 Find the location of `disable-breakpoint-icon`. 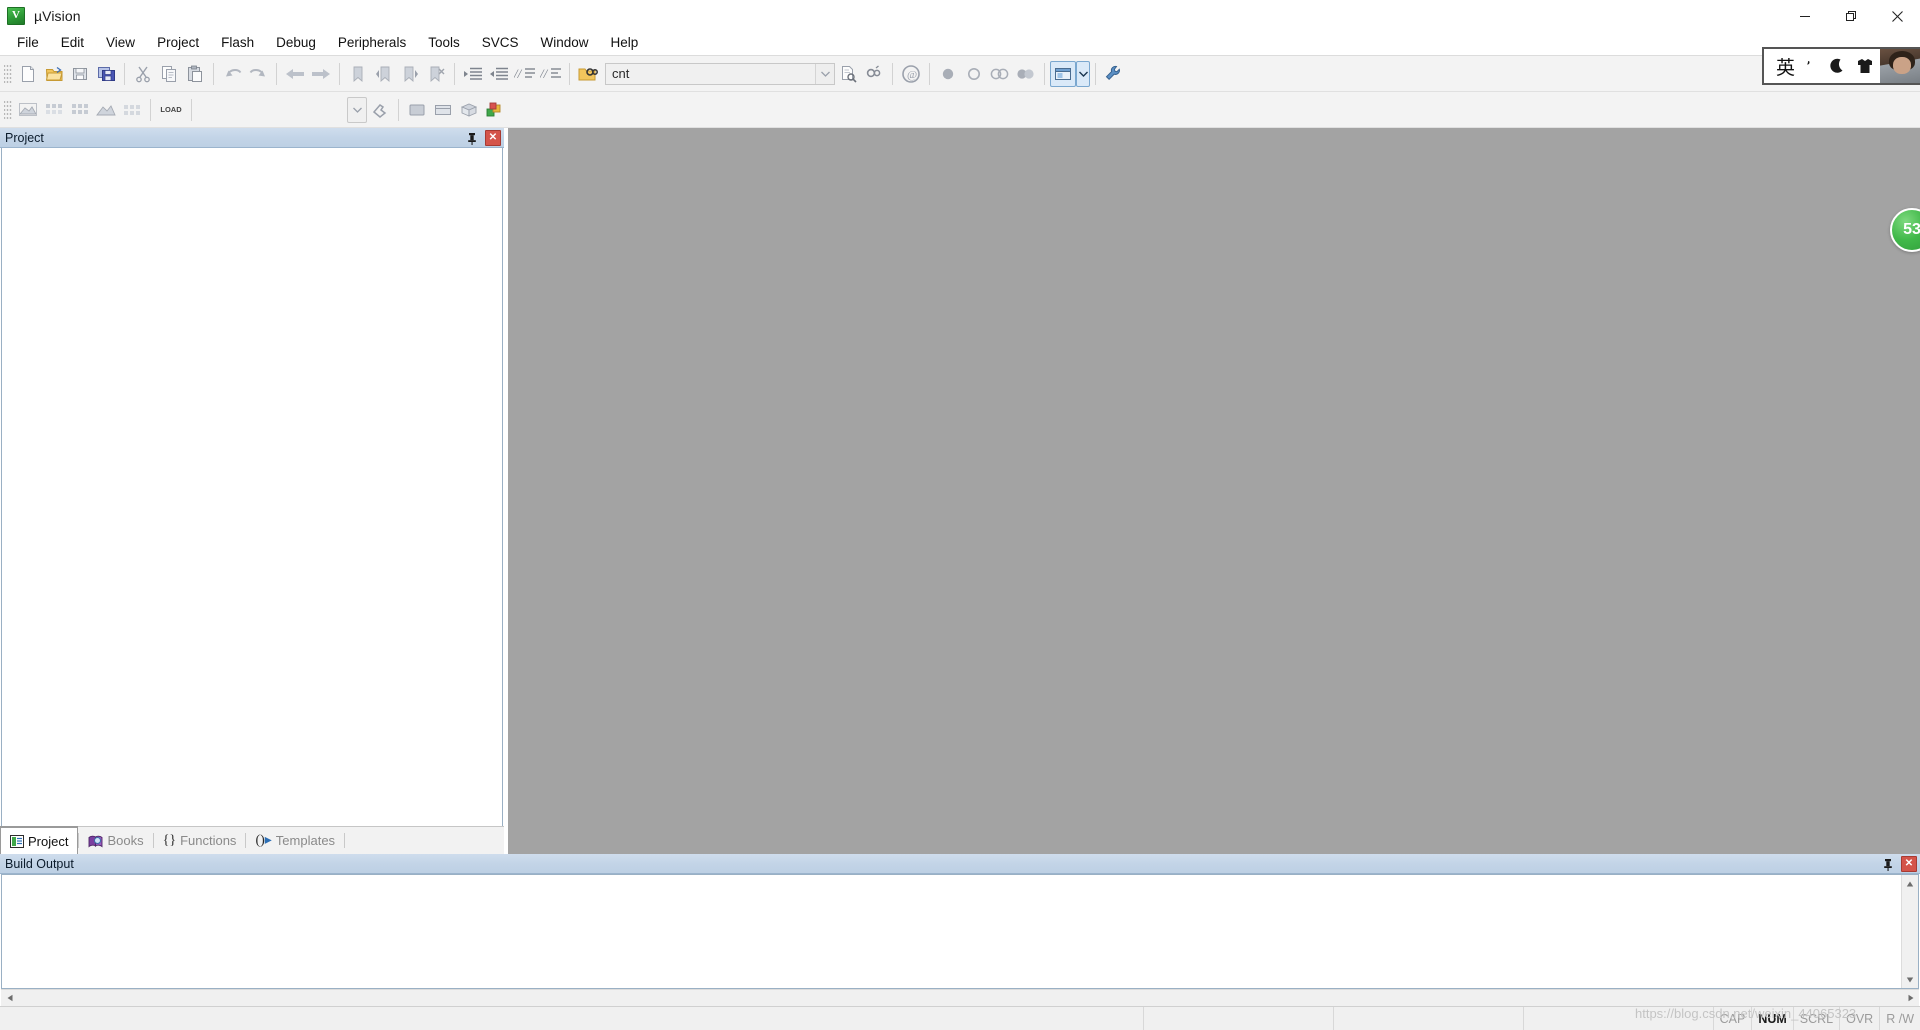

disable-breakpoint-icon is located at coordinates (974, 74).